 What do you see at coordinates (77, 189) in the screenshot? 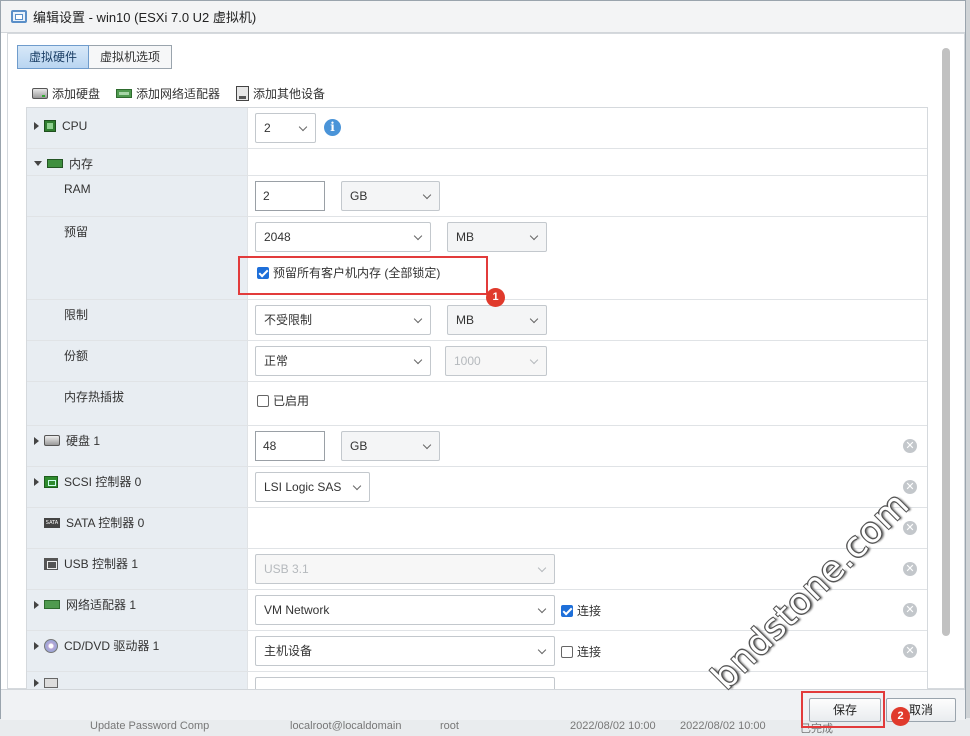
I see `ram-label: RAM` at bounding box center [77, 189].